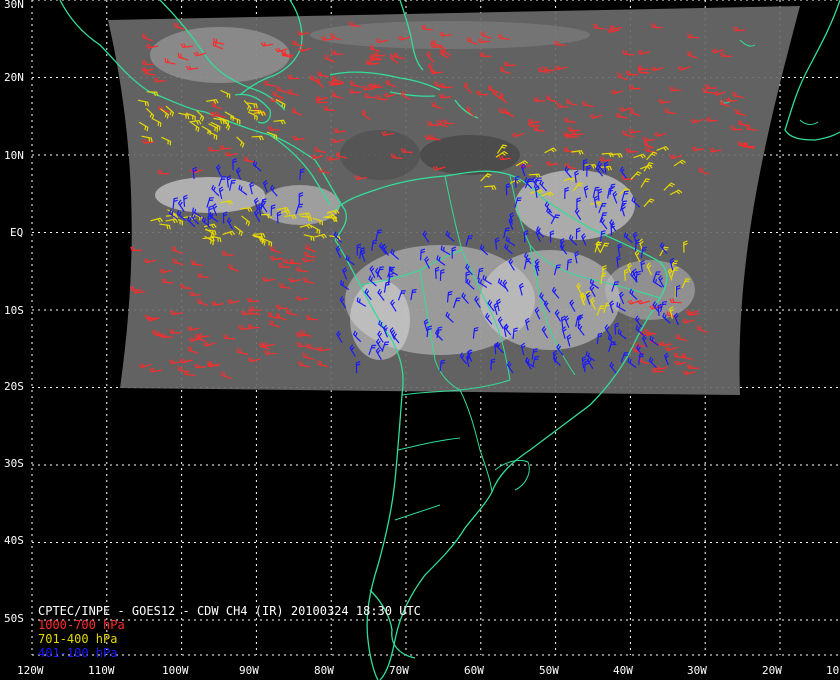 Image resolution: width=840 pixels, height=680 pixels. I want to click on lon-label: 110W, so click(101, 670).